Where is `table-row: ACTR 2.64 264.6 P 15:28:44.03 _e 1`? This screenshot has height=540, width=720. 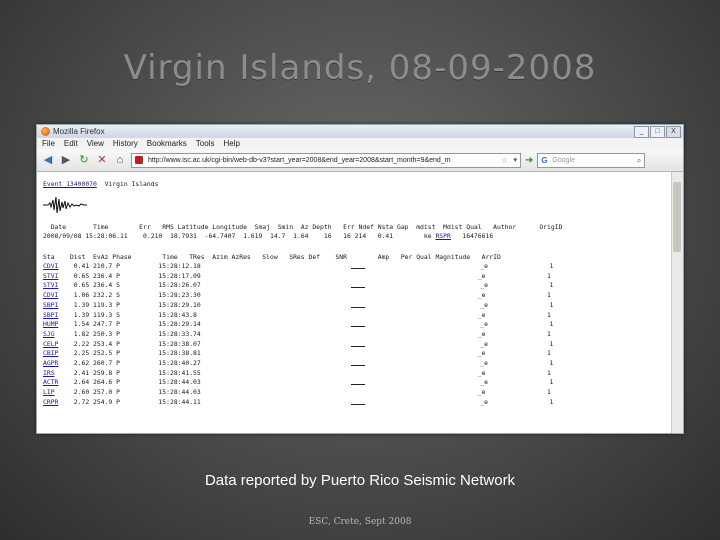 table-row: ACTR 2.64 264.6 P 15:28:44.03 _e 1 is located at coordinates (298, 382).